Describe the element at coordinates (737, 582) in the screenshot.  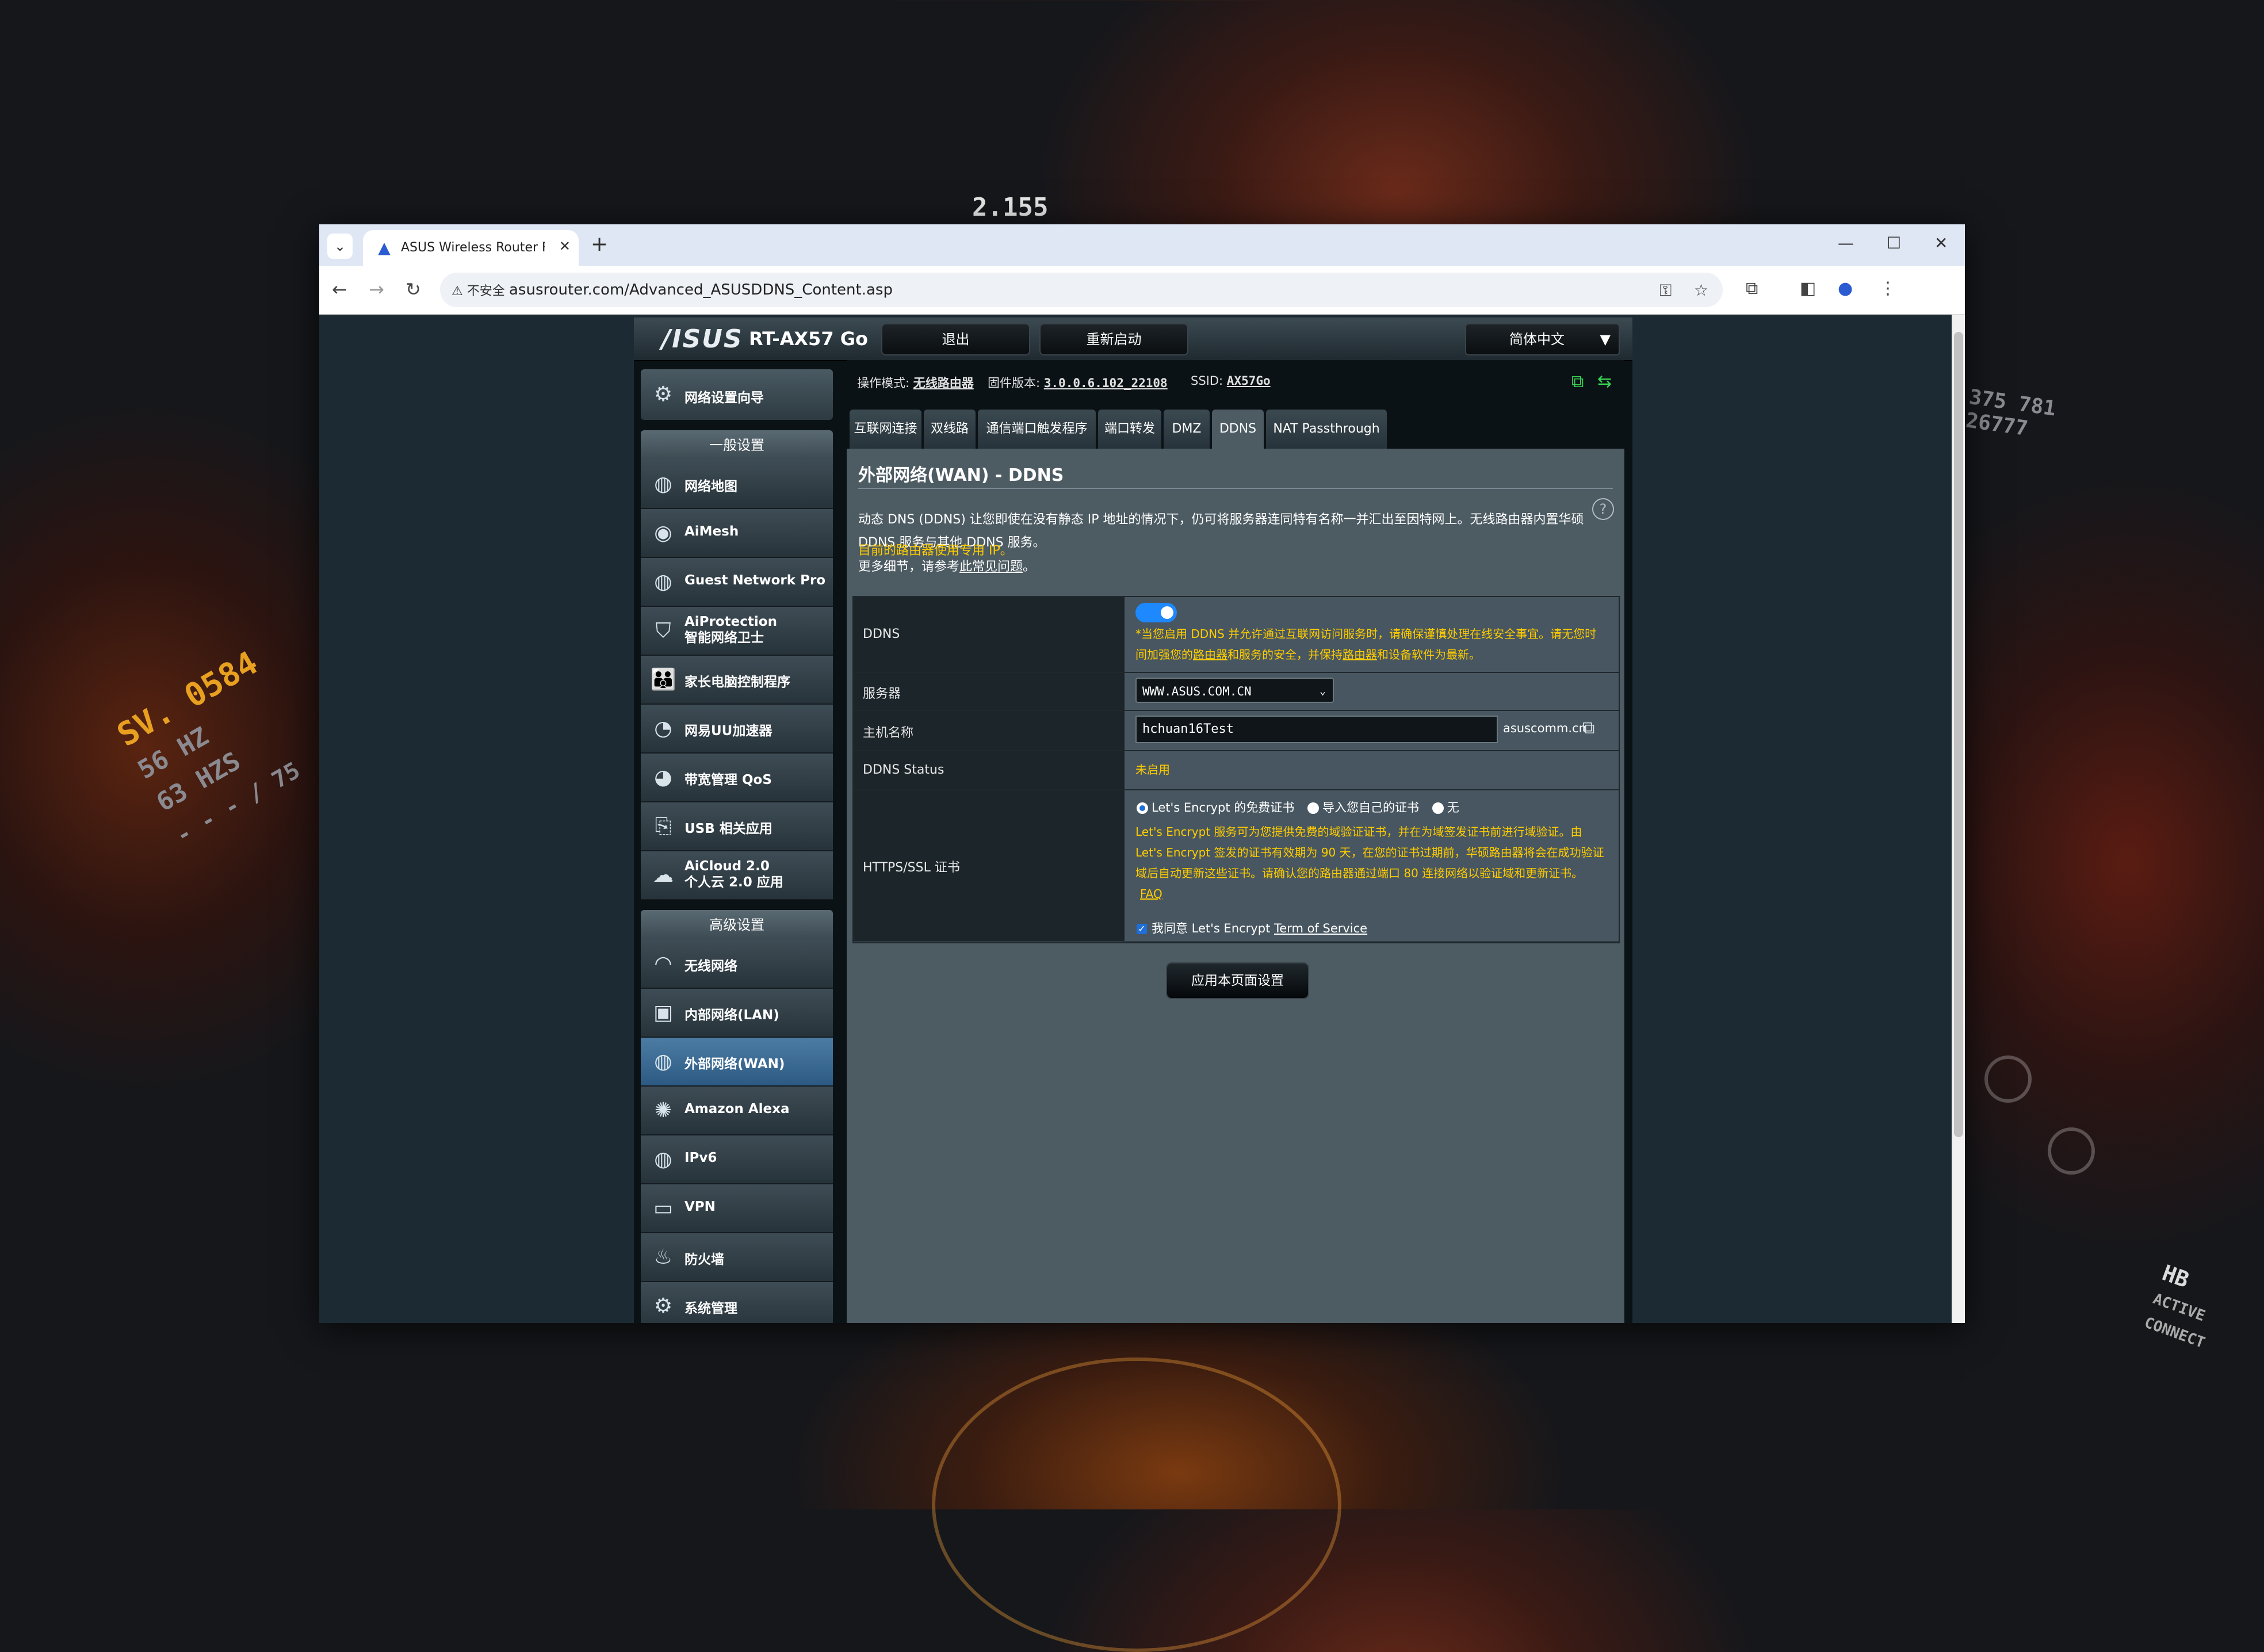
I see `sidebar-item-guest-network: ◍ Guest Network Pro` at that location.